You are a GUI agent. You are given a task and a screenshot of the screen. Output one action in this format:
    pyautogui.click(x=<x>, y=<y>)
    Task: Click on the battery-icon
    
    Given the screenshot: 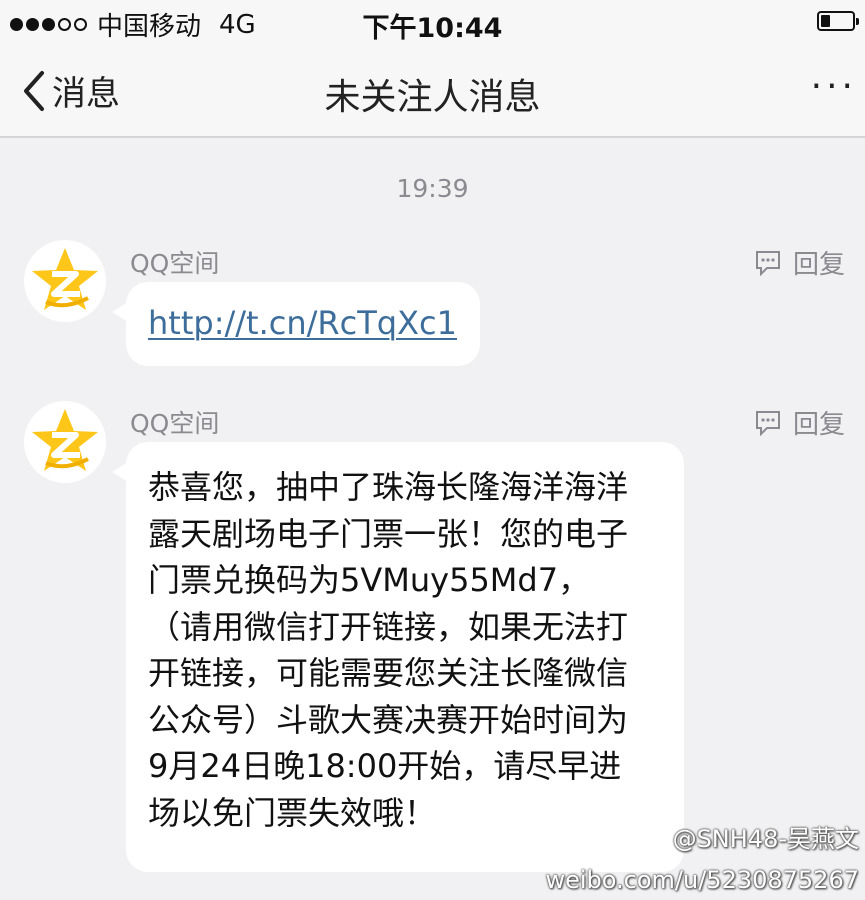 What is the action you would take?
    pyautogui.click(x=838, y=21)
    